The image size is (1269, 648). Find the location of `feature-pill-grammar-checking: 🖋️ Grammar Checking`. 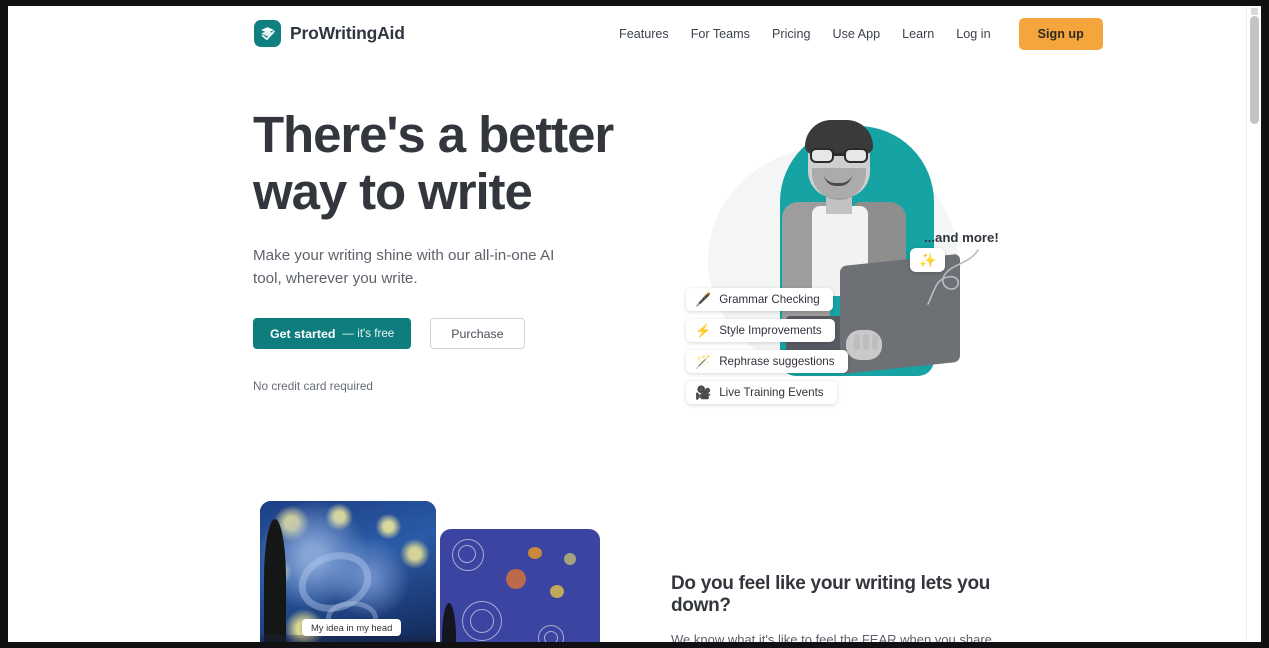

feature-pill-grammar-checking: 🖋️ Grammar Checking is located at coordinates (759, 299).